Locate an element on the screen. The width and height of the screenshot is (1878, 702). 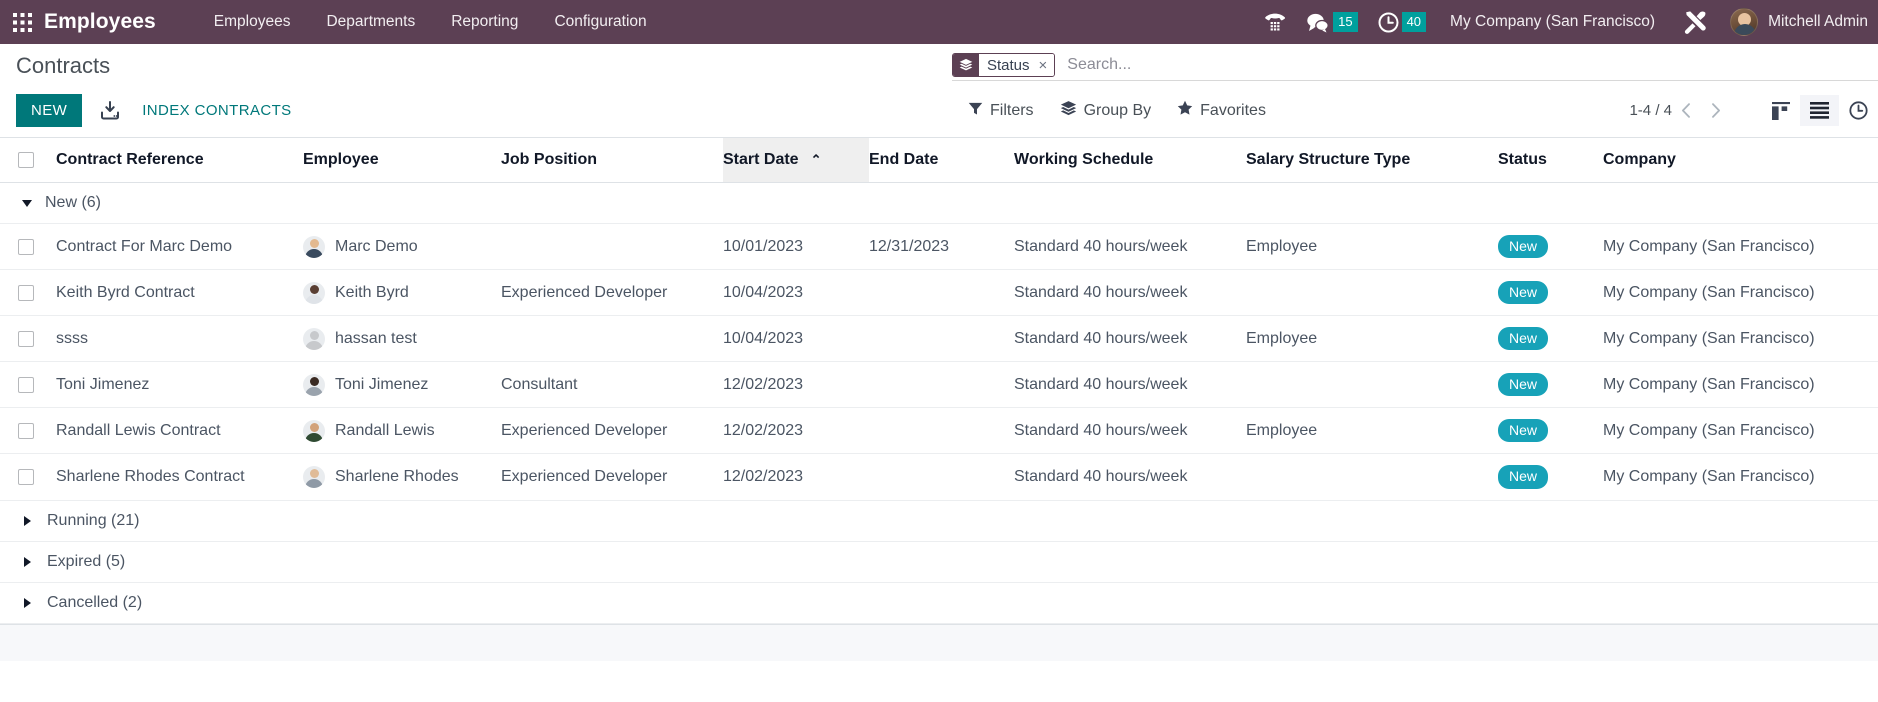
close-icon: × is located at coordinates (1044, 65).